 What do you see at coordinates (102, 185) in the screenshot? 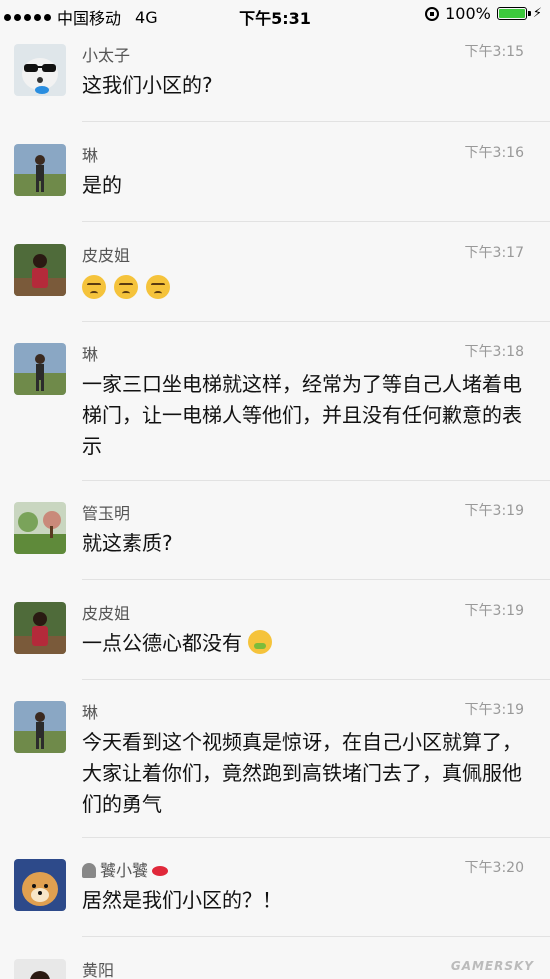
I see `comment-text: 是的` at bounding box center [102, 185].